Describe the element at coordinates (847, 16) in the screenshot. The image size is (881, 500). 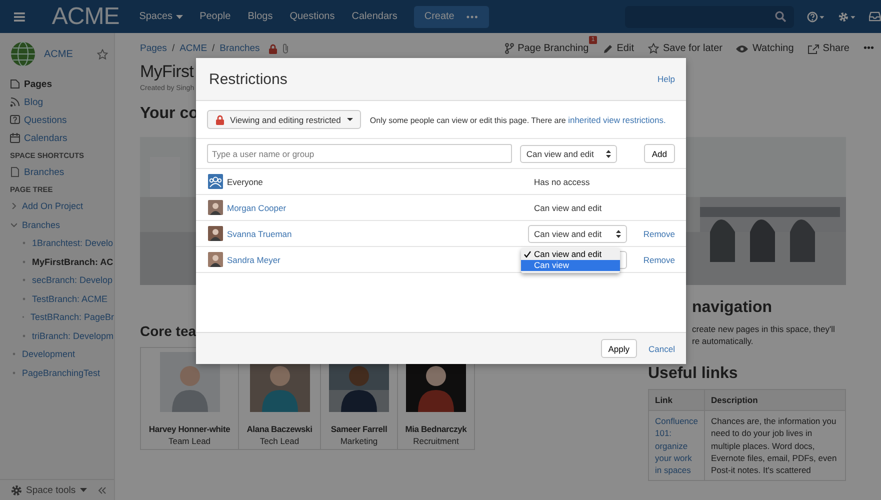
I see `settings-icon` at that location.